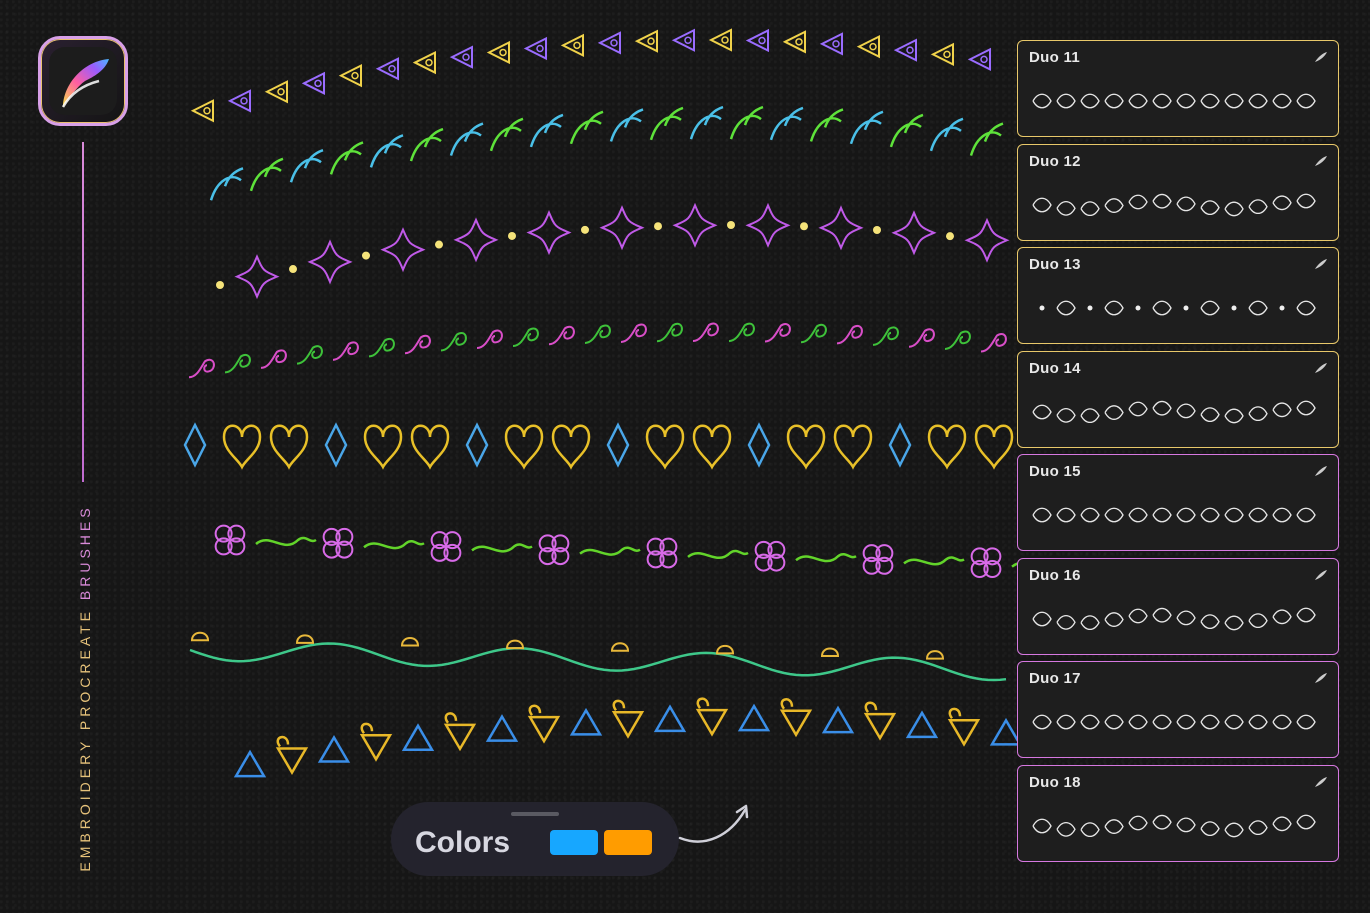 The width and height of the screenshot is (1370, 913). I want to click on brush-item-duo-15: Duo 15, so click(1178, 502).